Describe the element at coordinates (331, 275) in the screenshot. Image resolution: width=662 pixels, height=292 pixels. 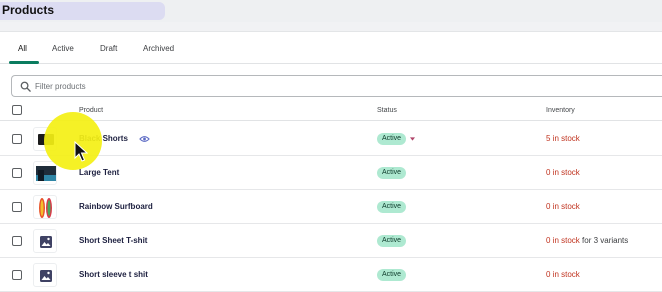
I see `table-row: Short sleeve t shit Active 0 in stock` at that location.